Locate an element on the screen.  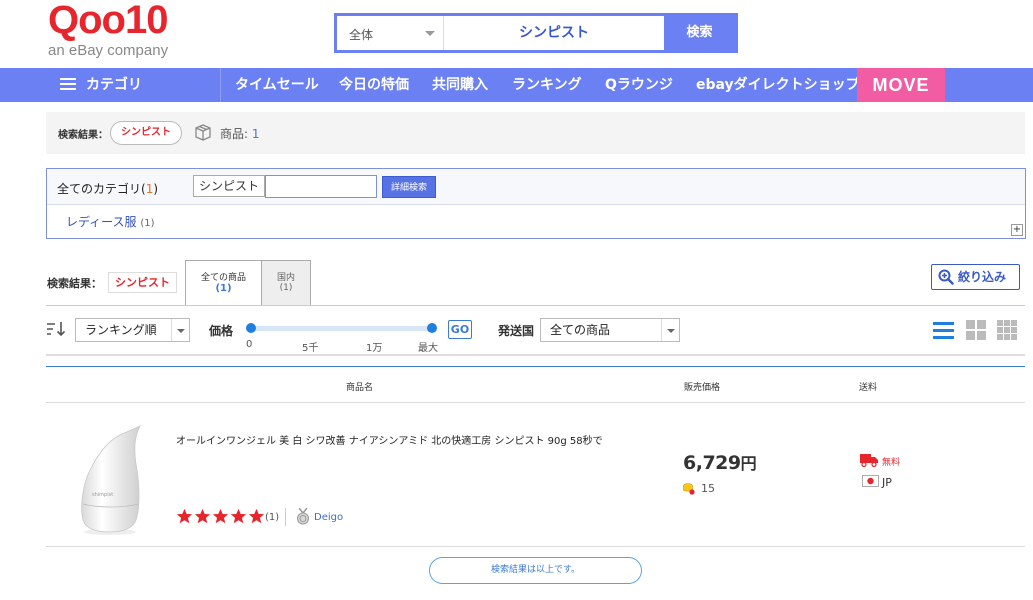
ship-country-label: 発送国 is located at coordinates (516, 331).